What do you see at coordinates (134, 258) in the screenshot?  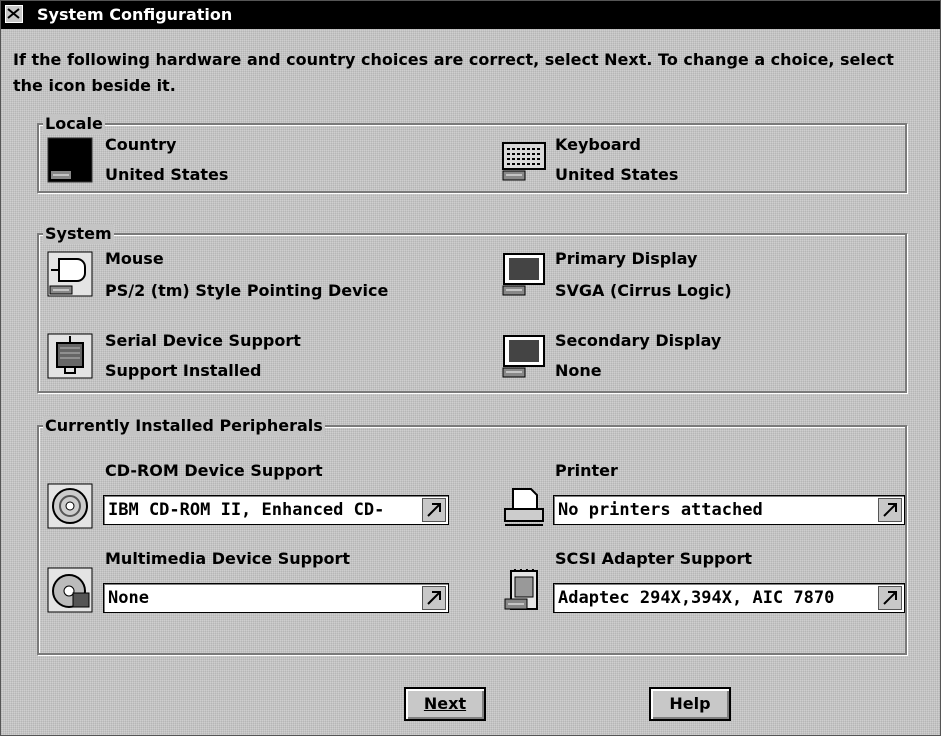 I see `mouse-label: Mouse` at bounding box center [134, 258].